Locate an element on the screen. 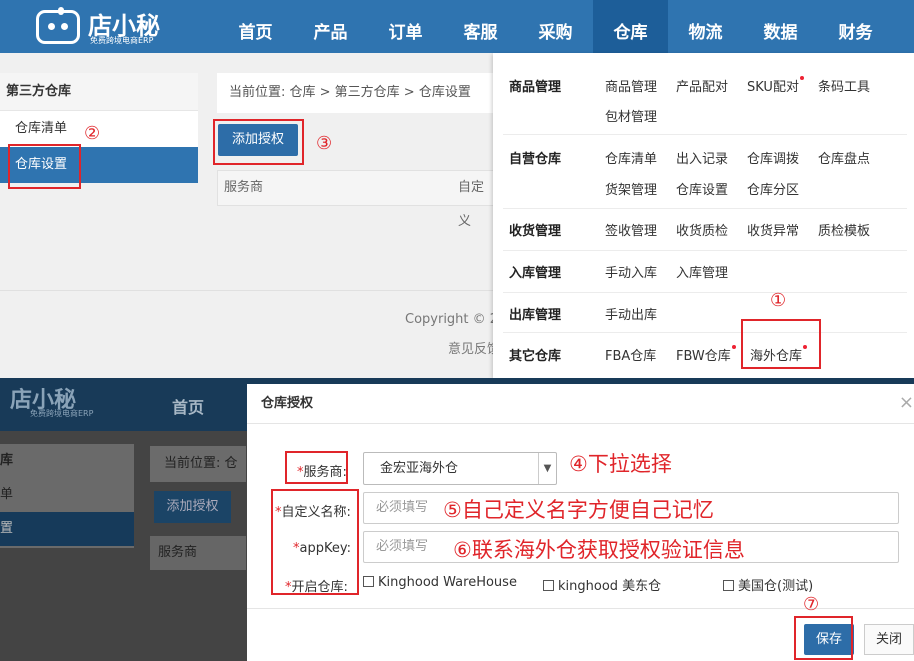 The image size is (914, 661). menu-group-receiving: 收货管理 签收管理 收货质检 收货异常 质检模板 is located at coordinates (705, 230).